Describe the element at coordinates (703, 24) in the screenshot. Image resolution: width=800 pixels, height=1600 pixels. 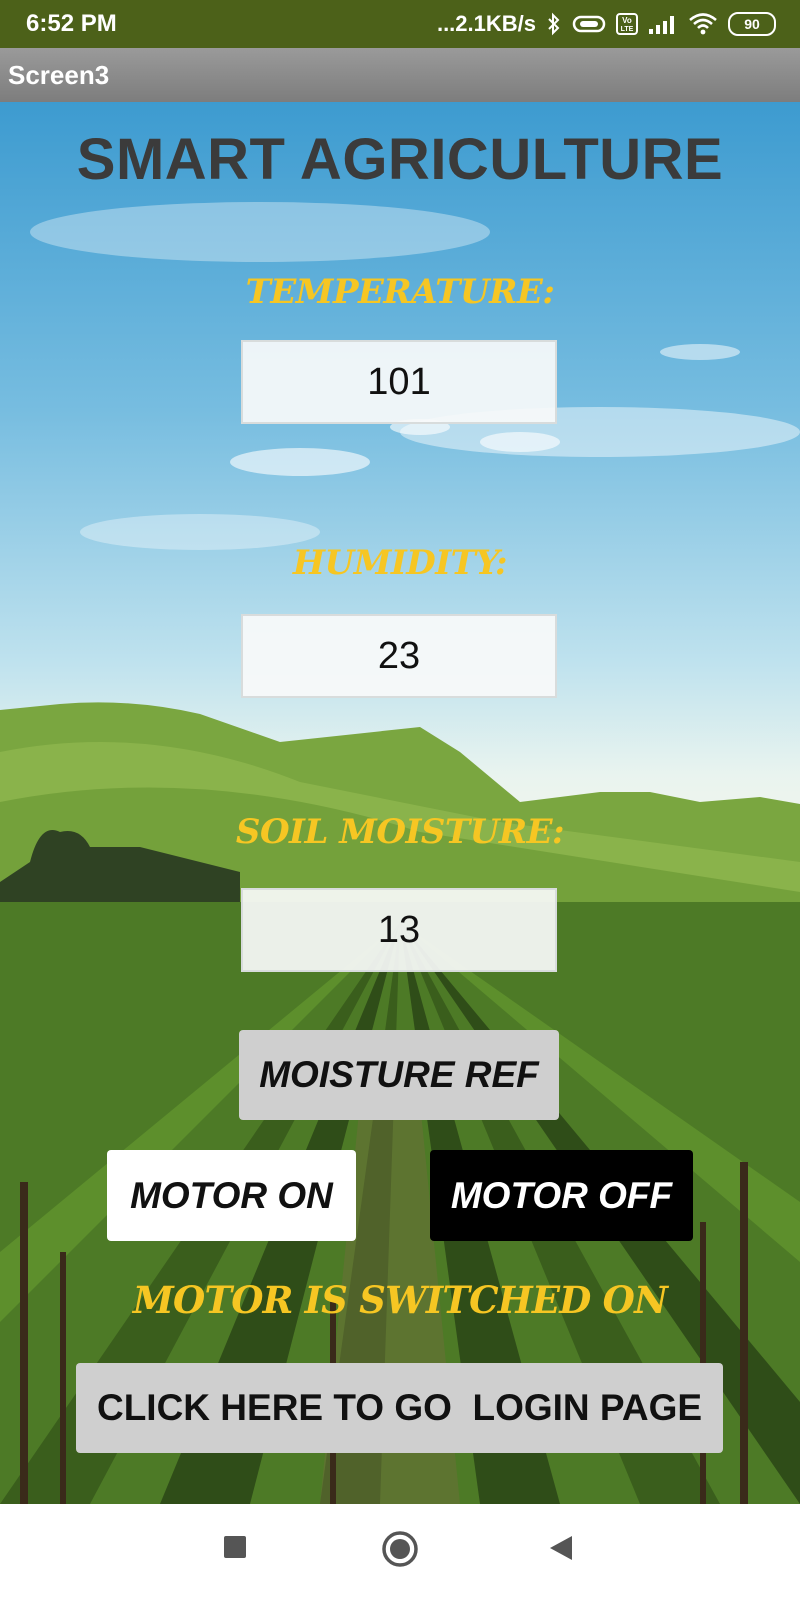
I see `wifi-icon` at that location.